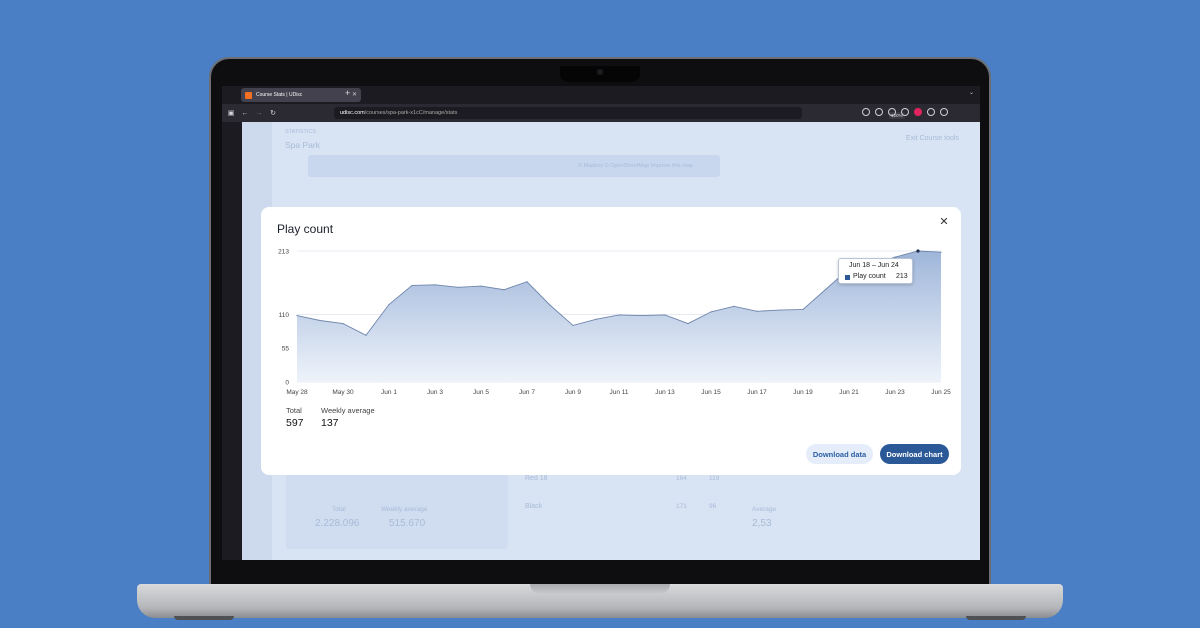  What do you see at coordinates (757, 392) in the screenshot?
I see `x-tick-label: Jun 17` at bounding box center [757, 392].